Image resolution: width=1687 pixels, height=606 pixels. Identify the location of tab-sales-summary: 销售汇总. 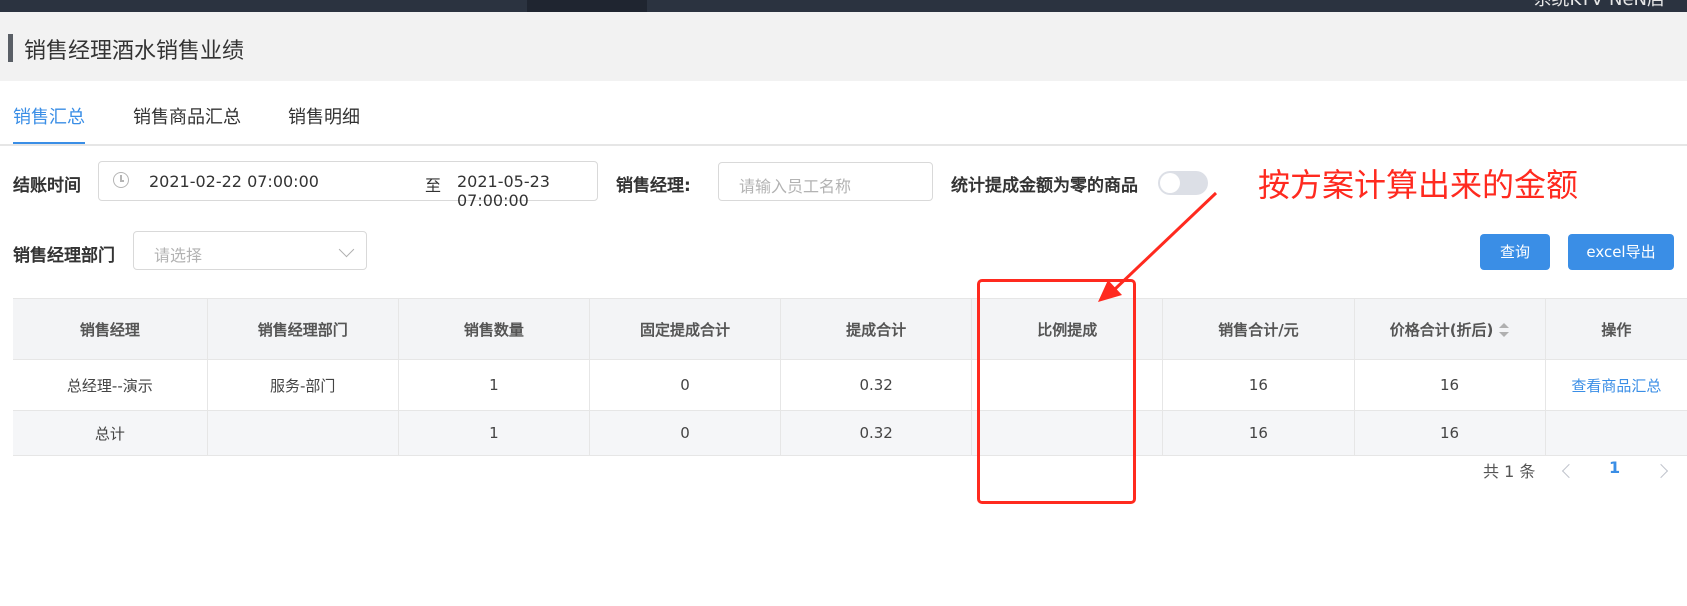
(49, 122).